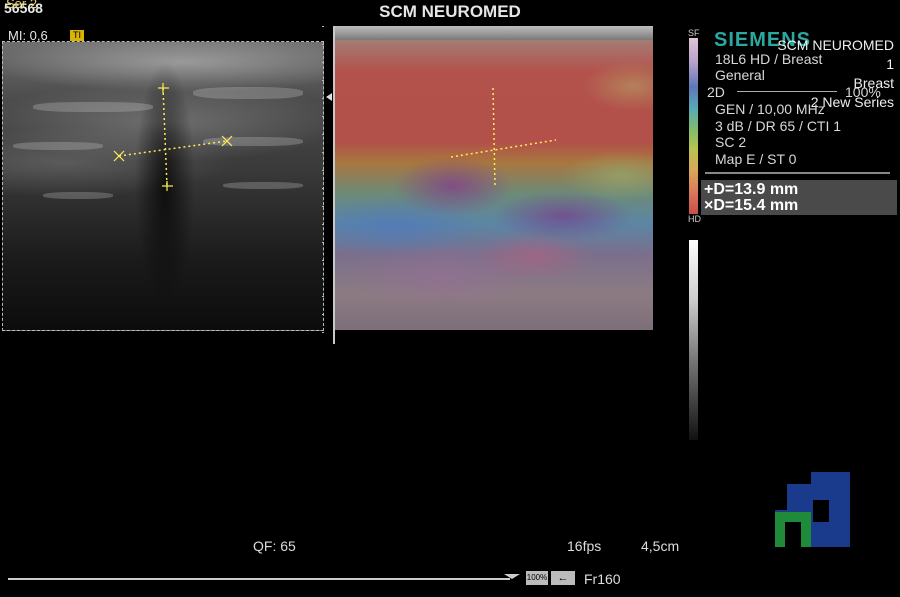 This screenshot has height=597, width=900. Describe the element at coordinates (660, 546) in the screenshot. I see `depth-value: 4,5cm` at that location.